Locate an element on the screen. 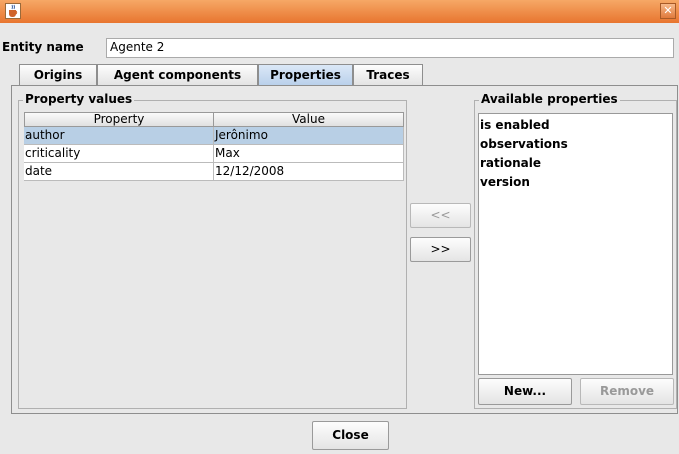 This screenshot has height=454, width=679. cell-property: author is located at coordinates (119, 136).